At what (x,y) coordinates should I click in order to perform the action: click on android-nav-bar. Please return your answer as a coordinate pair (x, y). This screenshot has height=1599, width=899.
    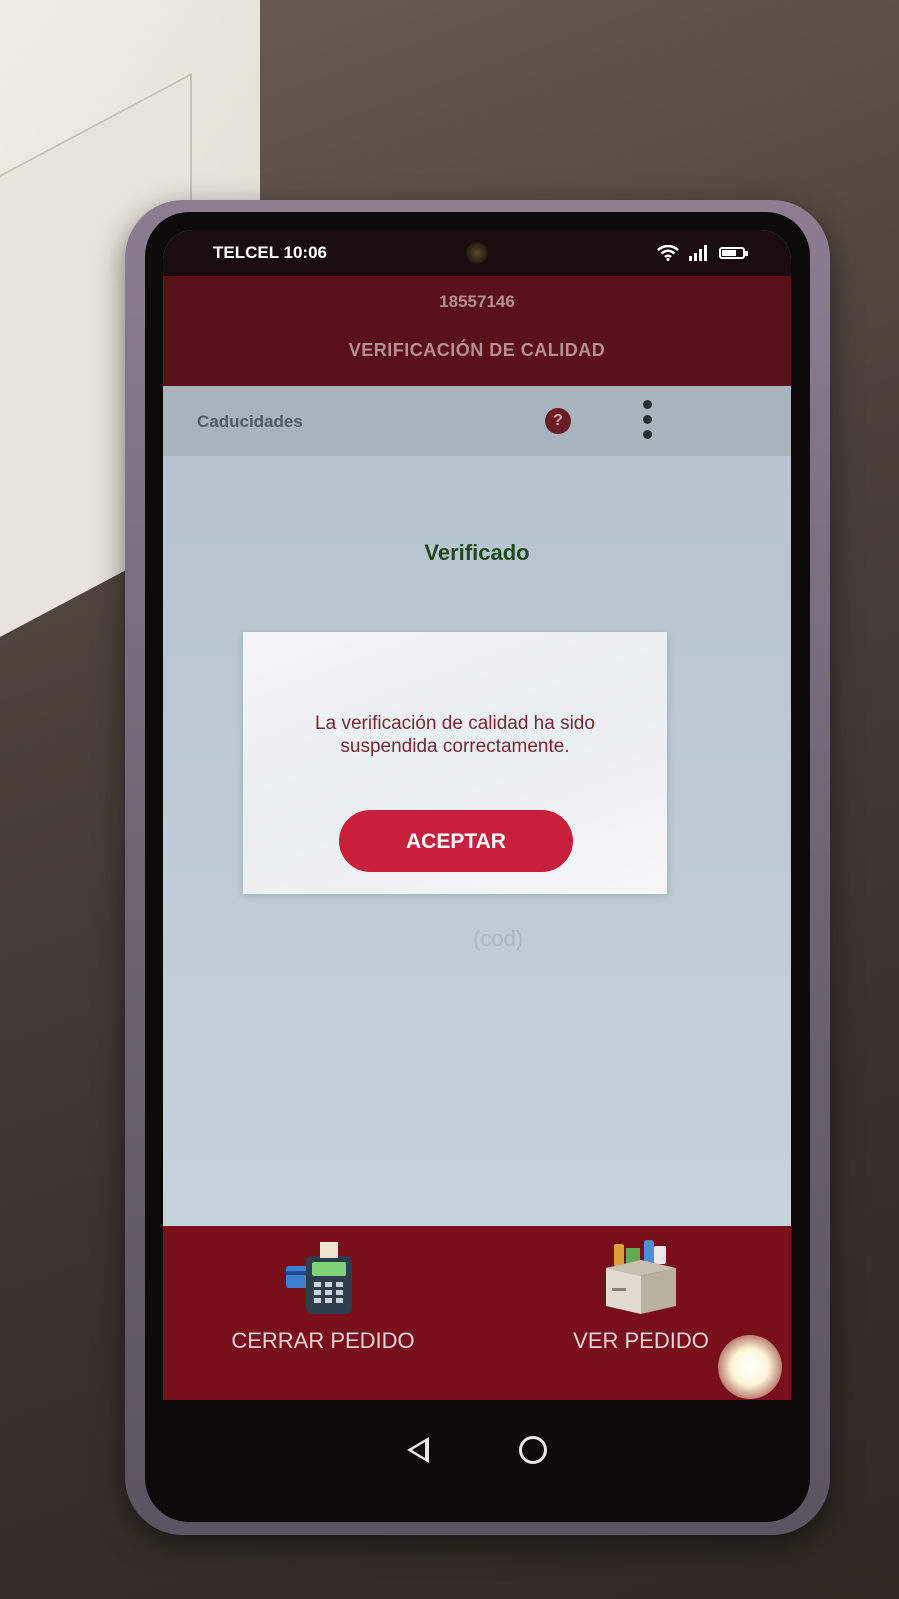
    Looking at the image, I should click on (477, 1450).